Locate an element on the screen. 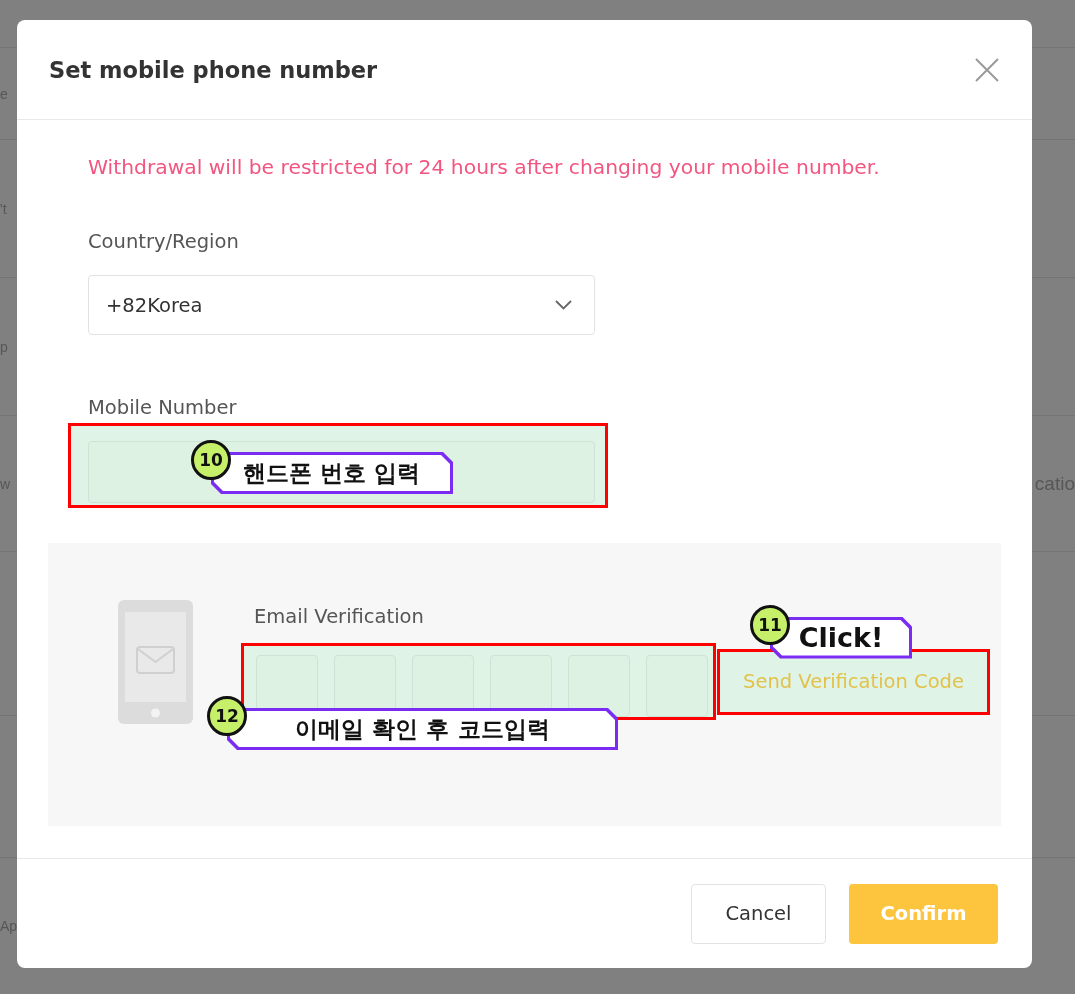  dialog-title: Set mobile phone number is located at coordinates (213, 69).